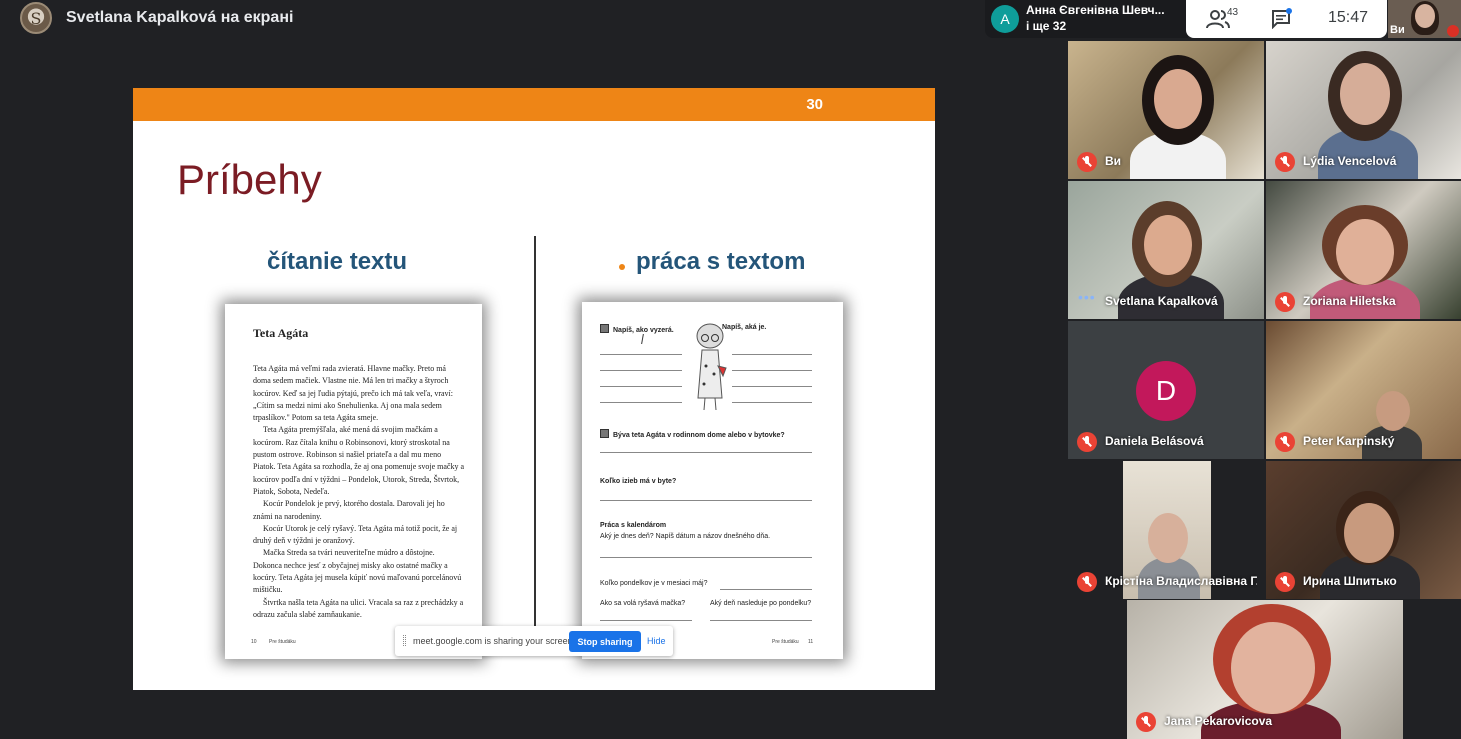 The image size is (1461, 739). What do you see at coordinates (637, 329) in the screenshot?
I see `task-describe-look: Napíš, ako vyzerá.` at bounding box center [637, 329].